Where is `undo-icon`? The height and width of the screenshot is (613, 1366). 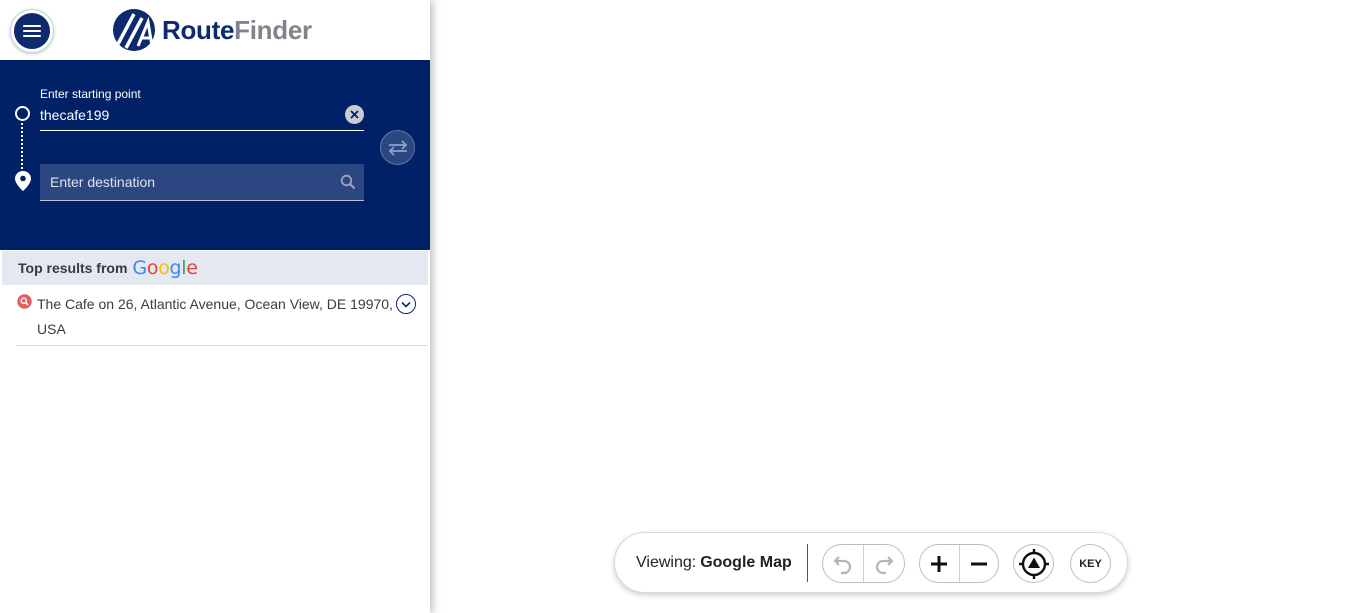 undo-icon is located at coordinates (842, 564).